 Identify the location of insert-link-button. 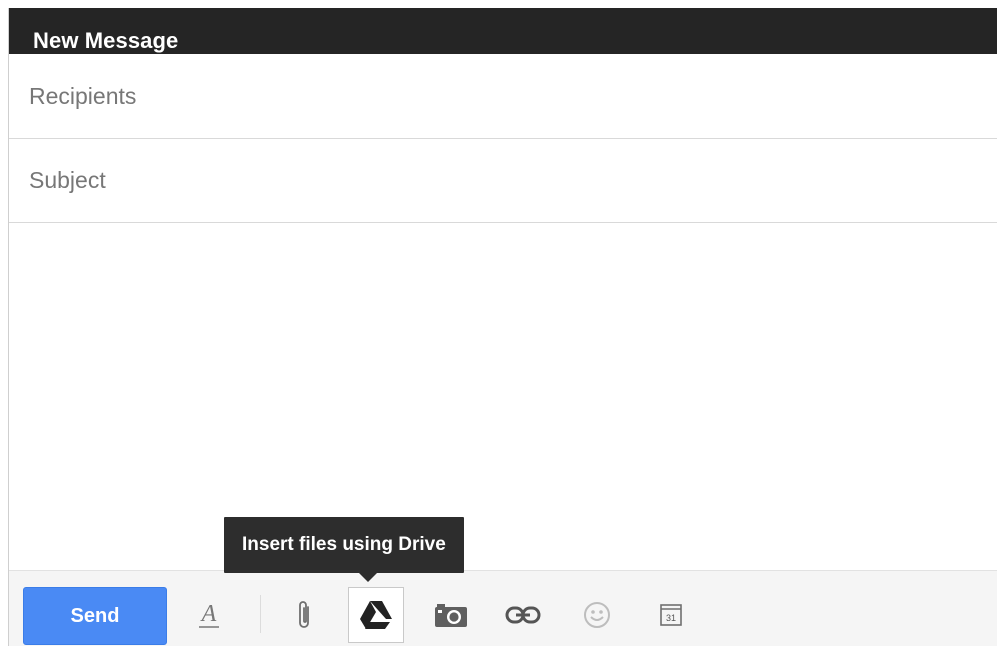
(523, 615).